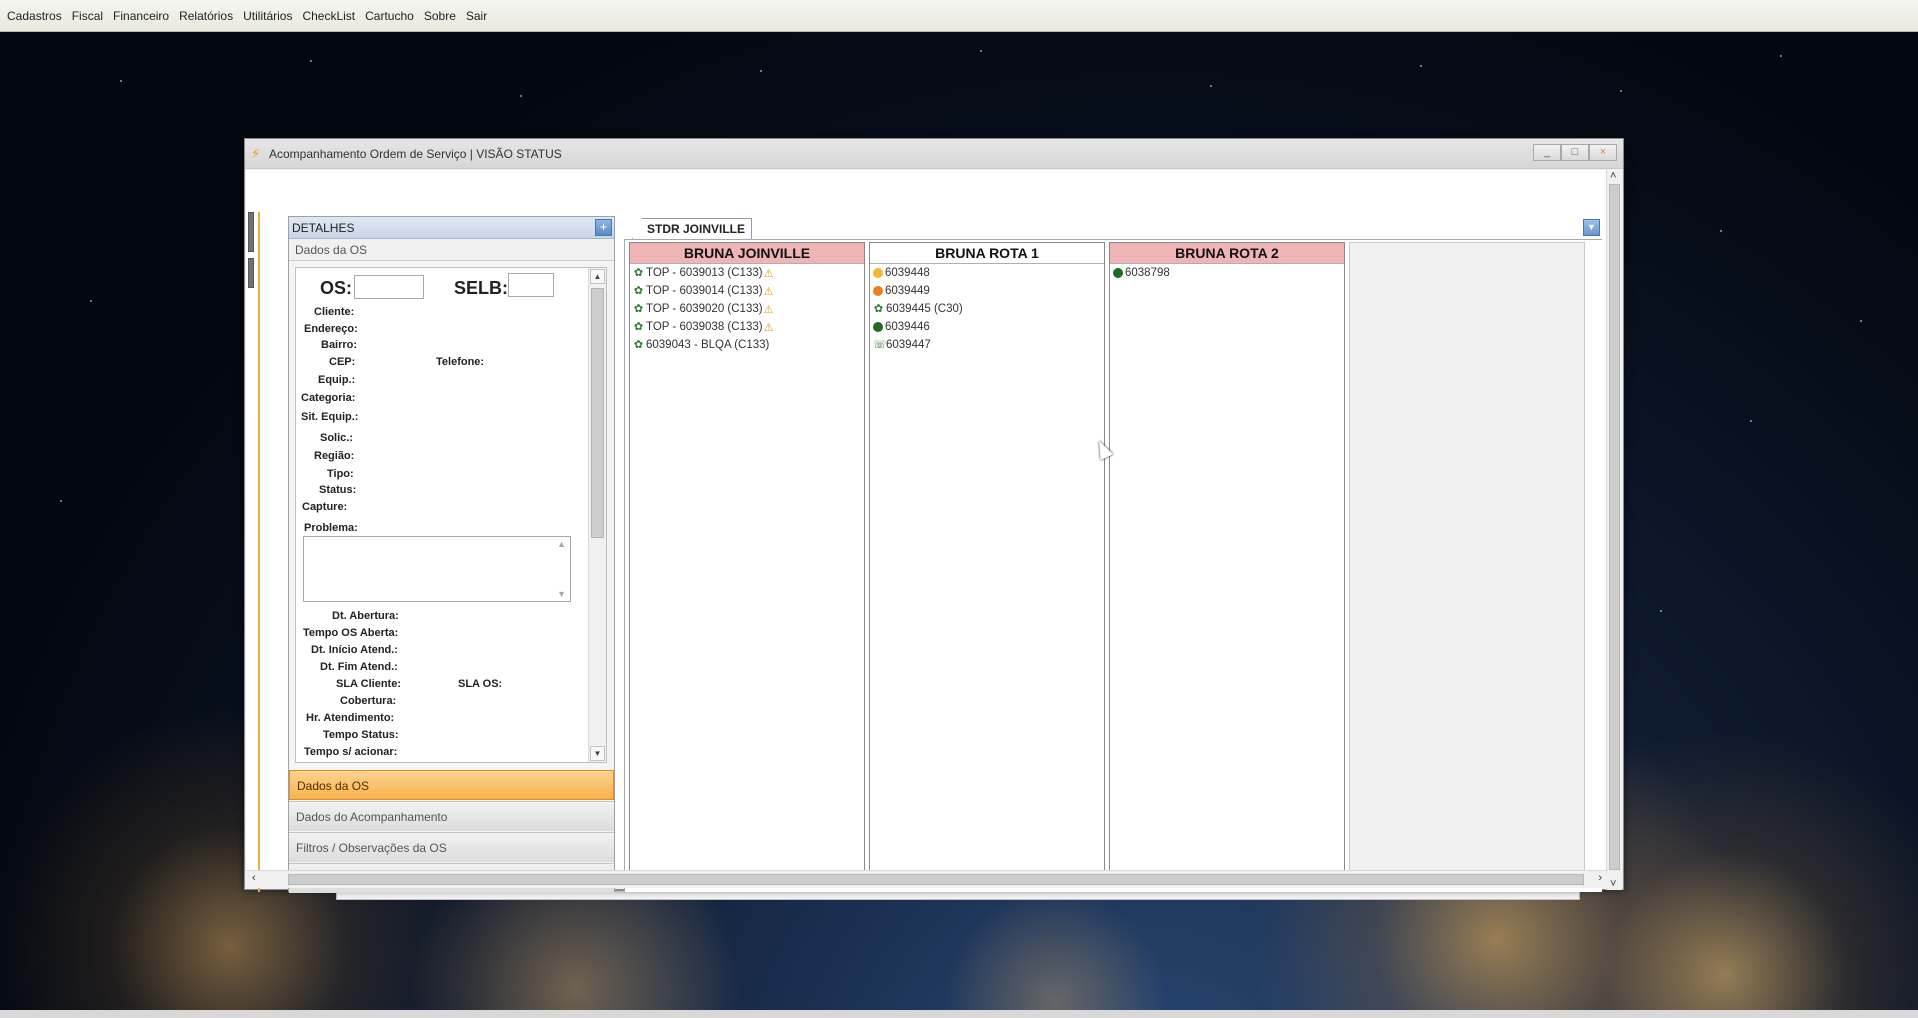  What do you see at coordinates (959, 1014) in the screenshot?
I see `taskbar` at bounding box center [959, 1014].